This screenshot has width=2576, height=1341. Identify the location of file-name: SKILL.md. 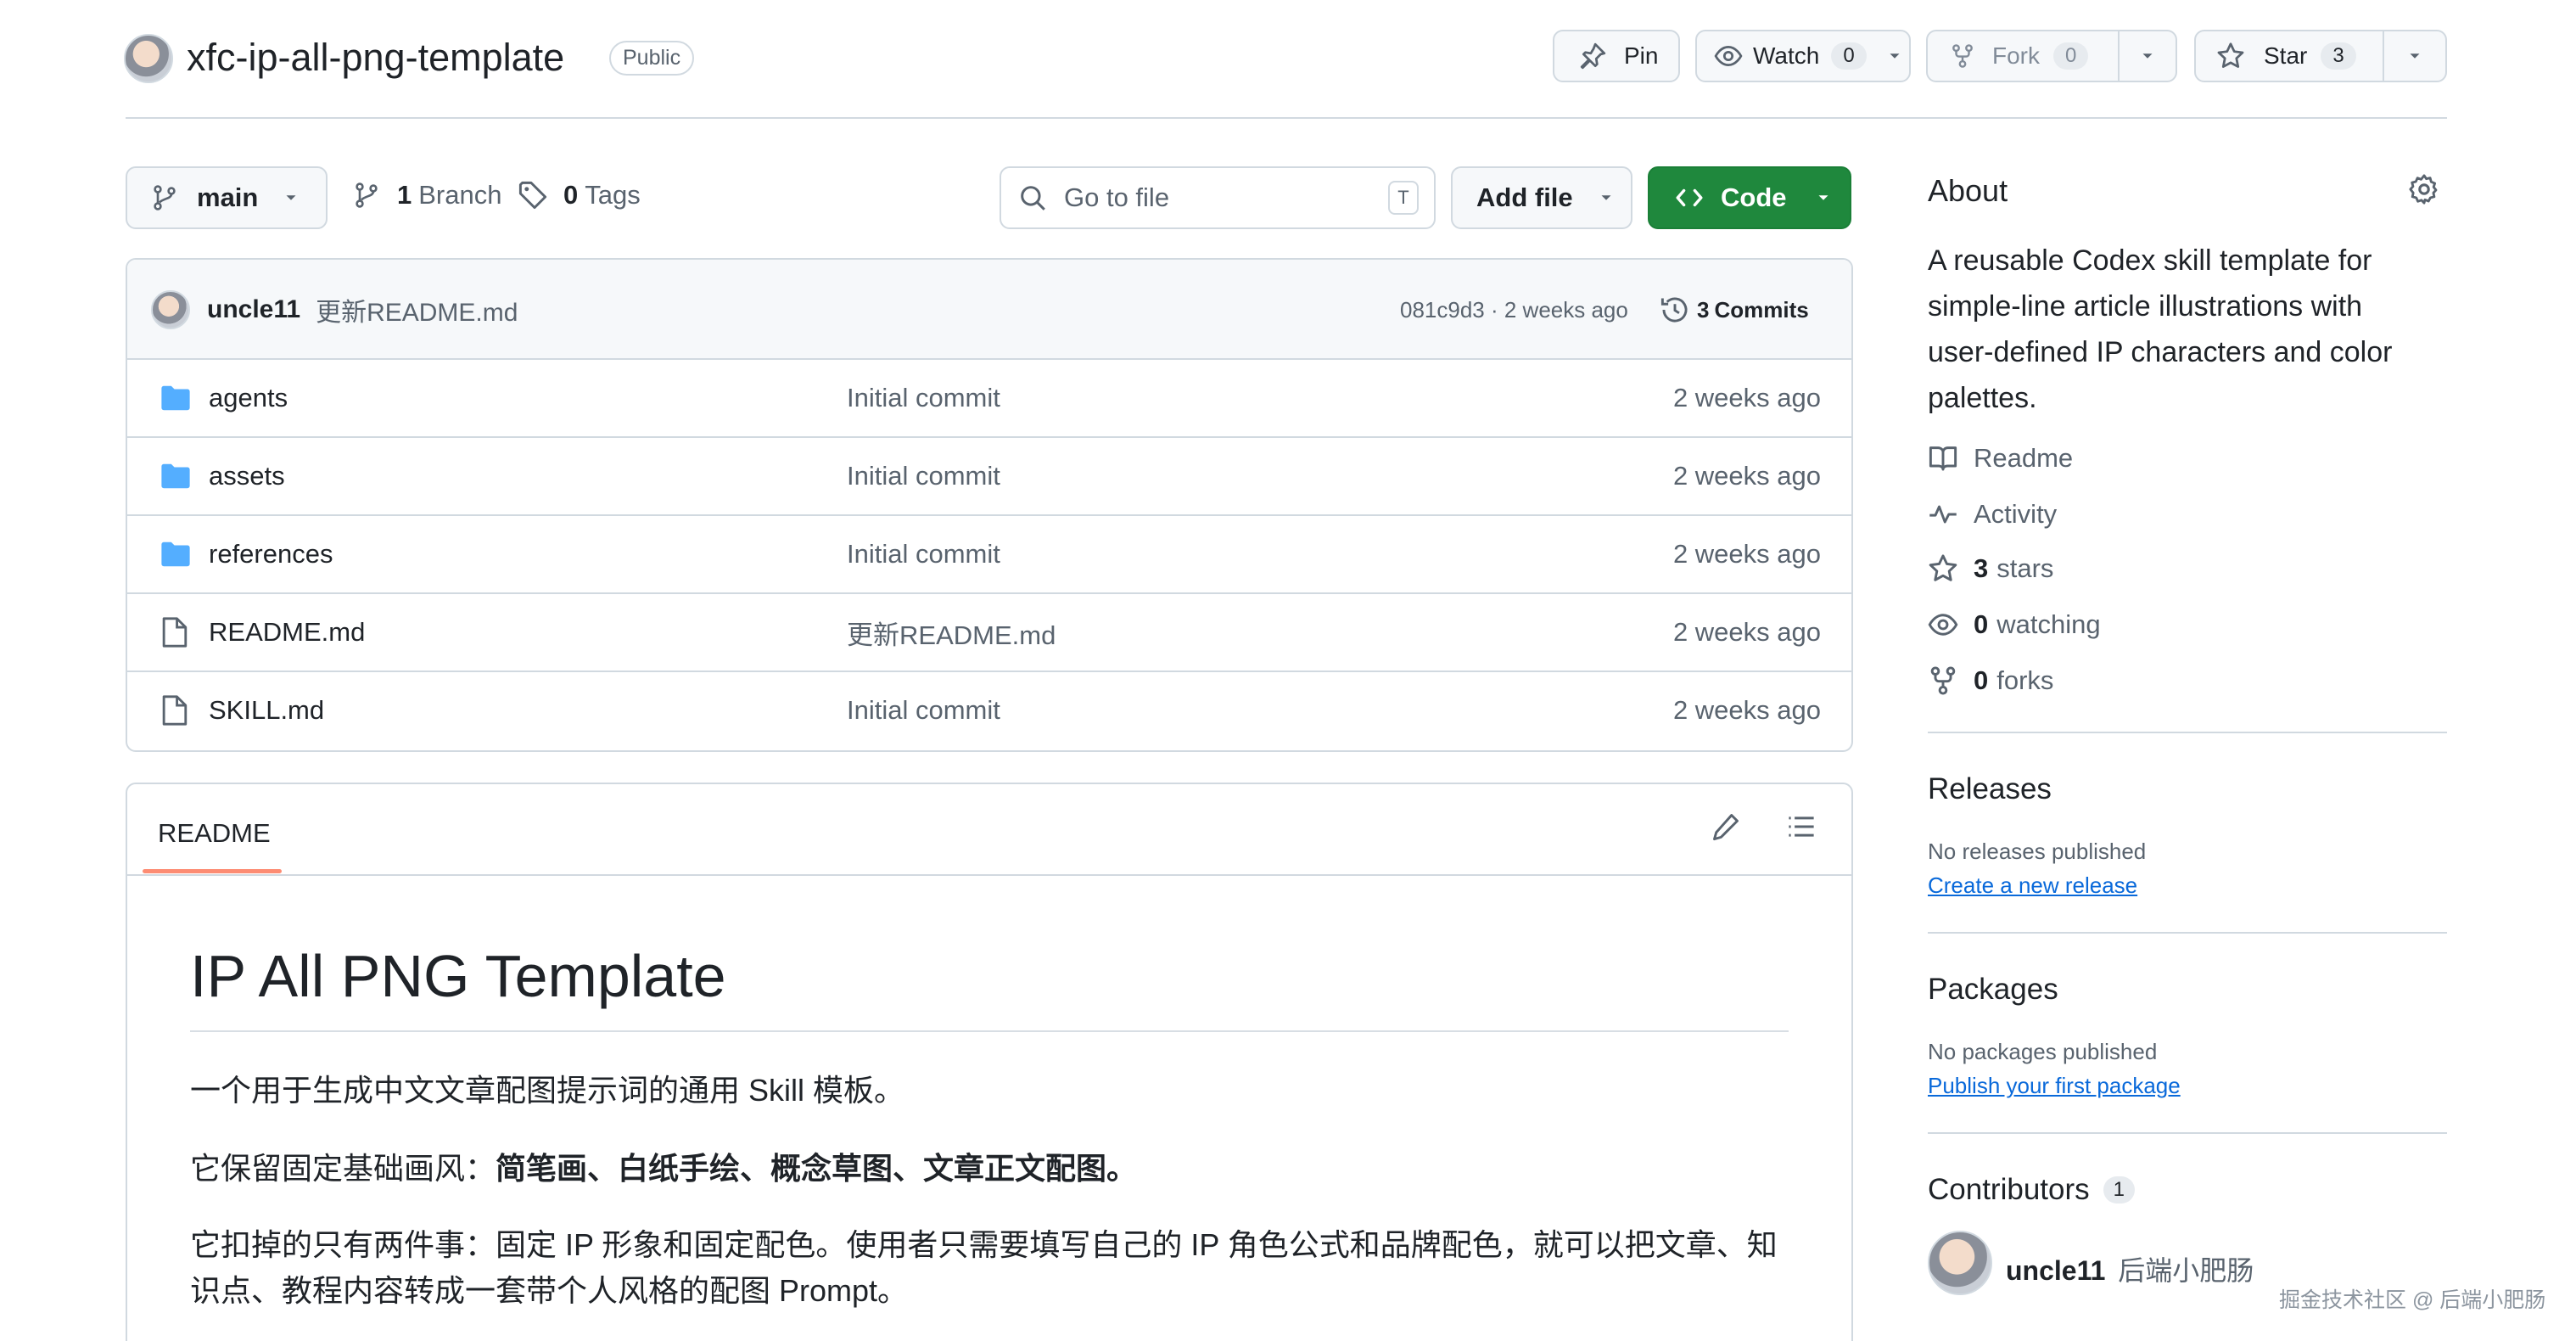
(266, 710).